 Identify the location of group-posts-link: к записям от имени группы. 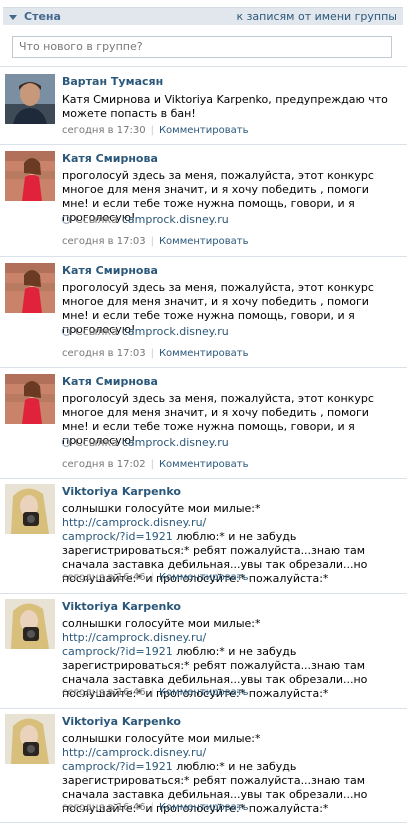
(316, 16).